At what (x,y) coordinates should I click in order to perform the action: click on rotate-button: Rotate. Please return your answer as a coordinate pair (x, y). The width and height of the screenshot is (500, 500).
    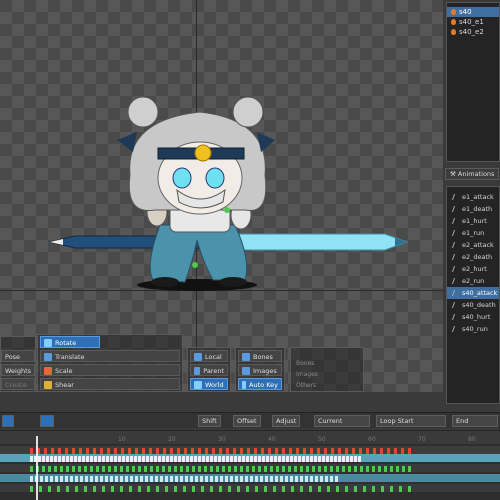
    Looking at the image, I should click on (70, 342).